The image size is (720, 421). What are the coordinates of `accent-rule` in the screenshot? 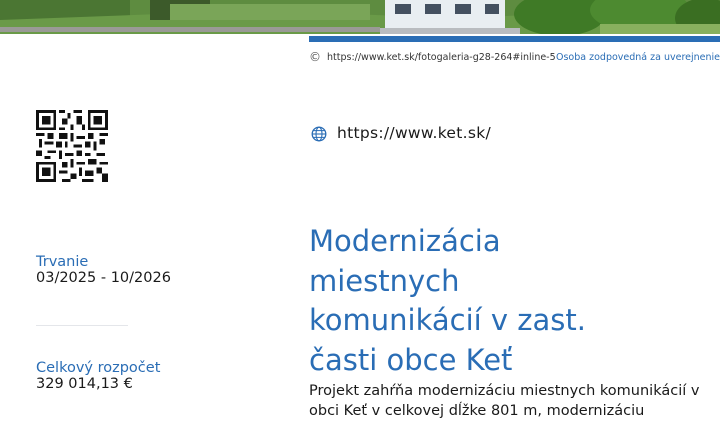 It's located at (514, 39).